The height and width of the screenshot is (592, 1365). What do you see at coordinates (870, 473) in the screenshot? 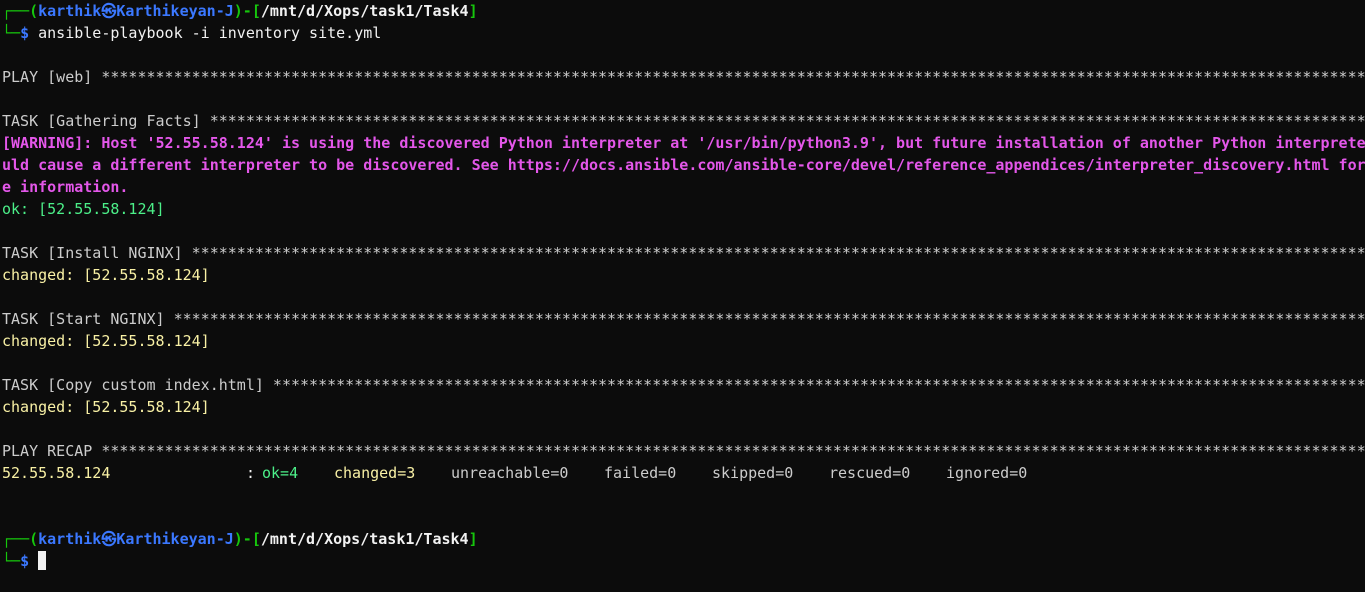
I see `recap-rescued: rescued=0` at bounding box center [870, 473].